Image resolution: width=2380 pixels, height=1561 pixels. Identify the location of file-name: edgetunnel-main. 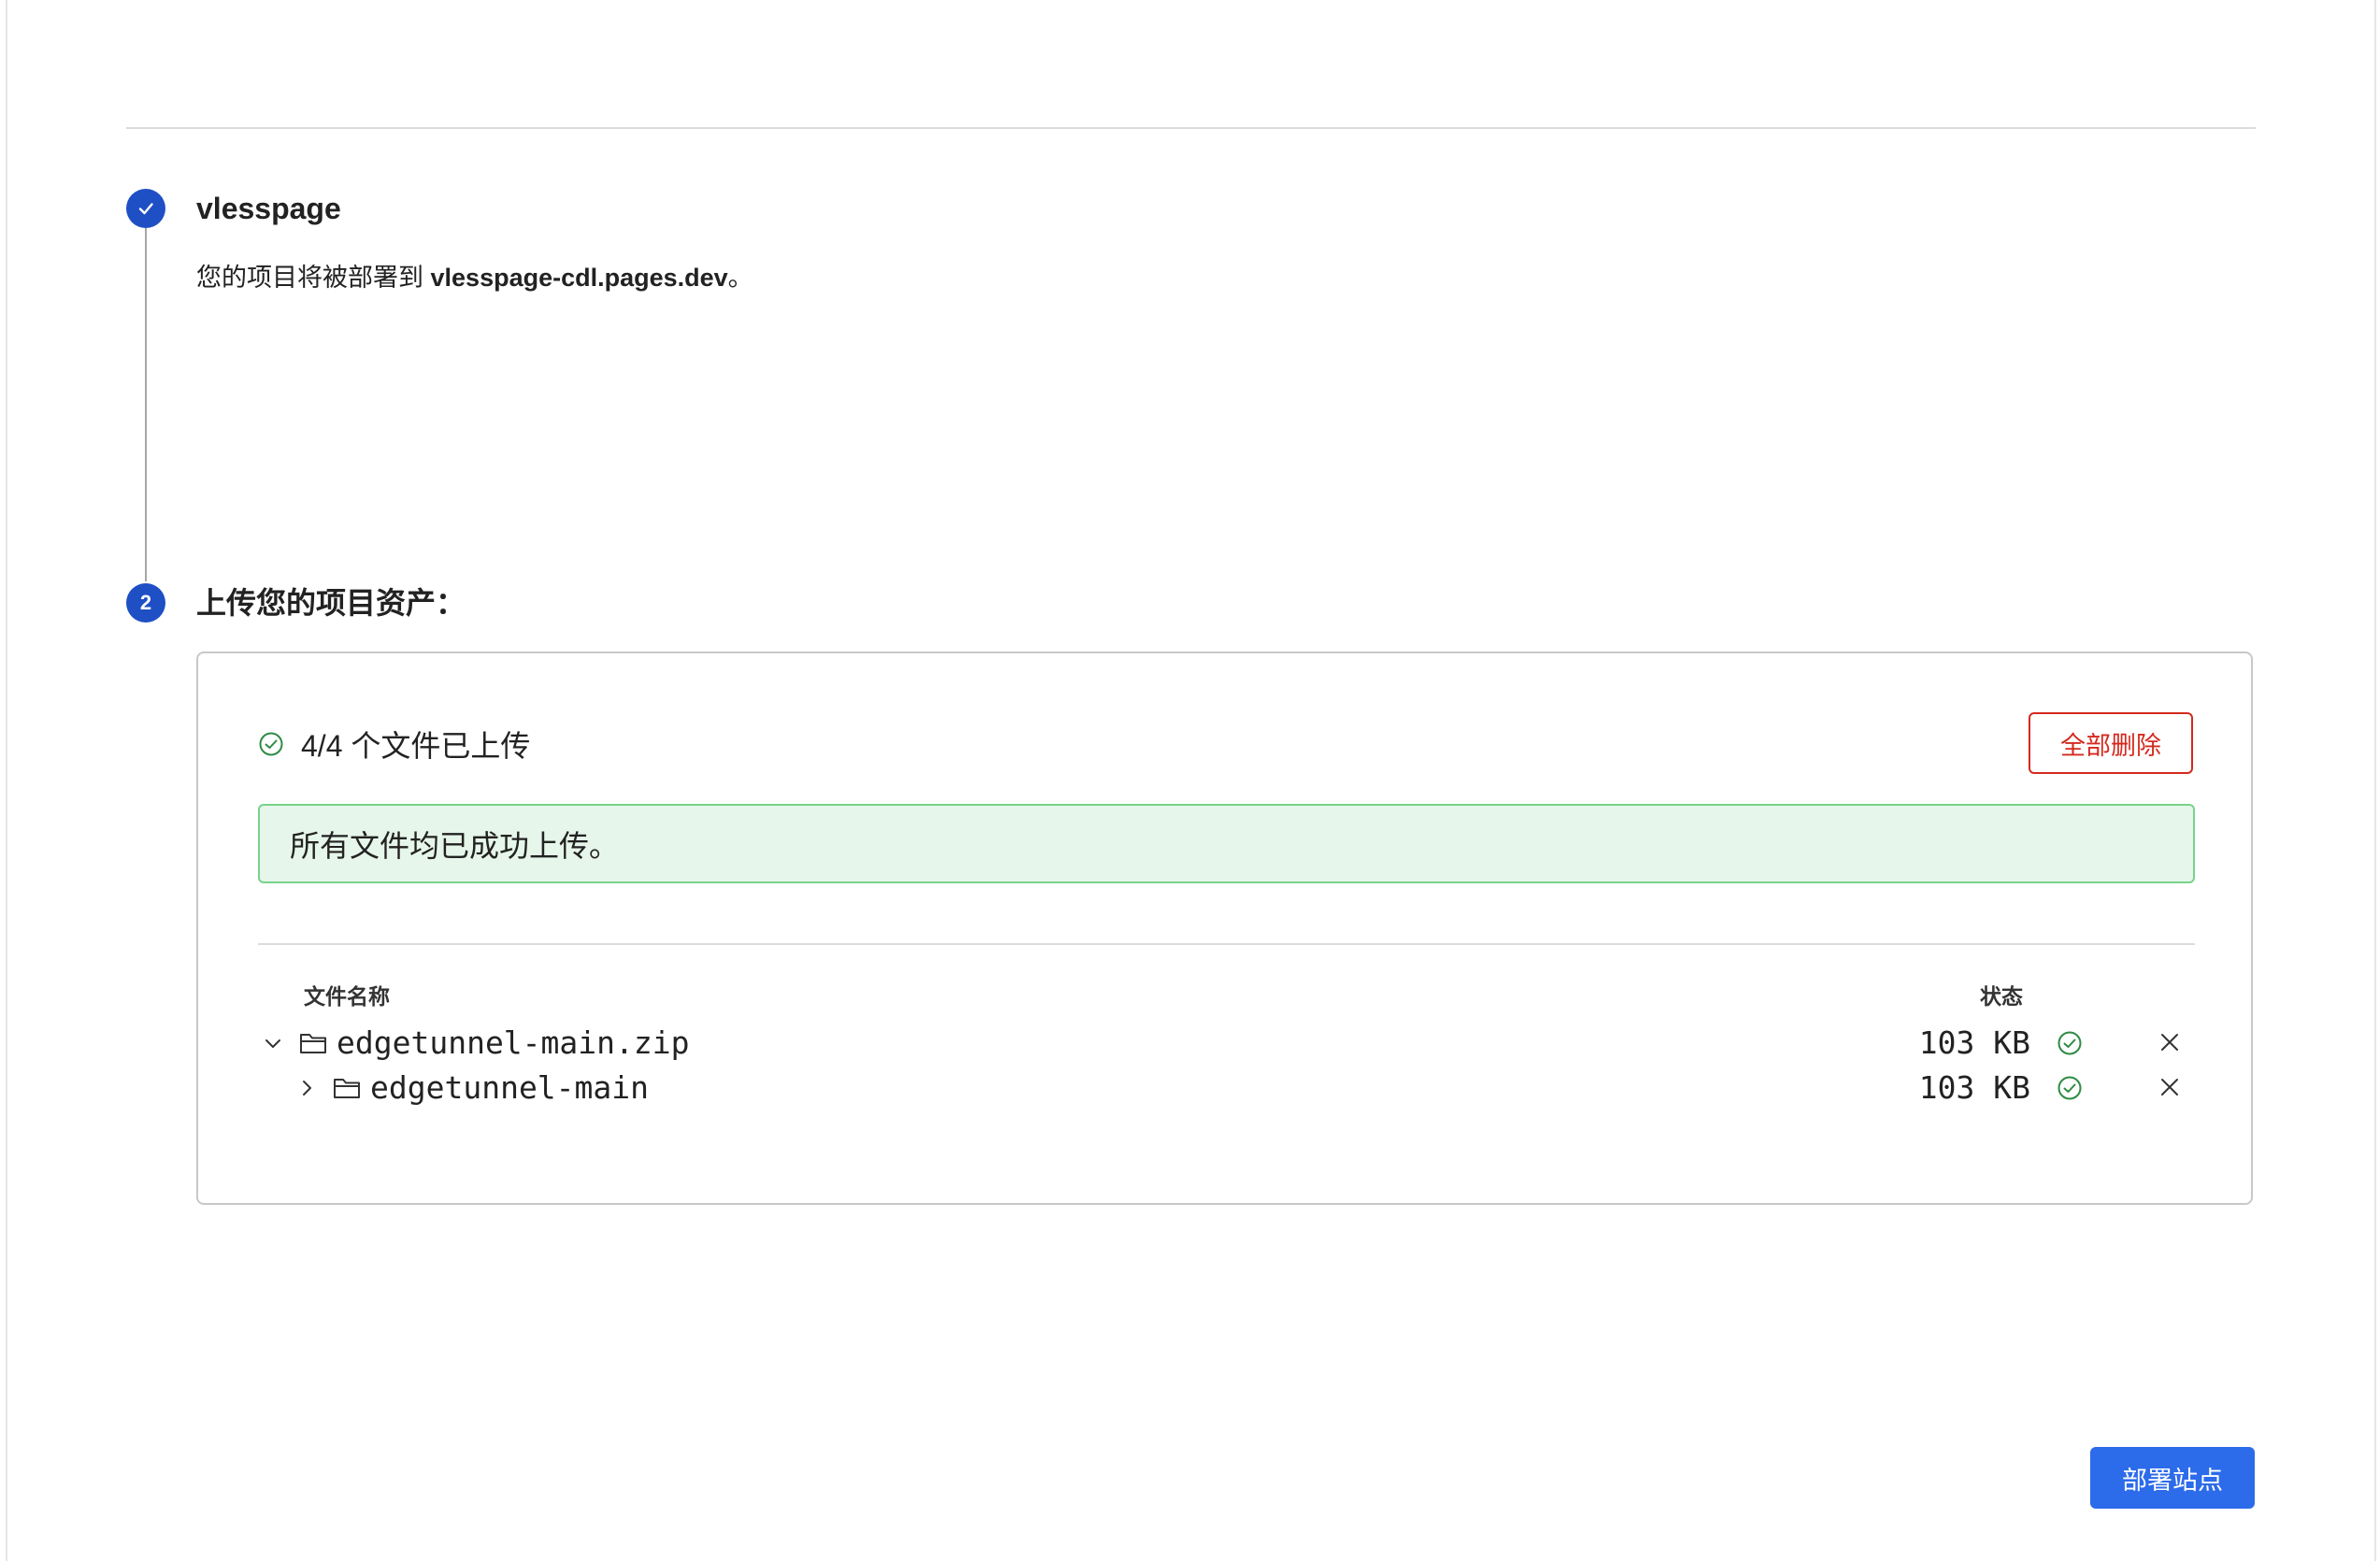
(509, 1088).